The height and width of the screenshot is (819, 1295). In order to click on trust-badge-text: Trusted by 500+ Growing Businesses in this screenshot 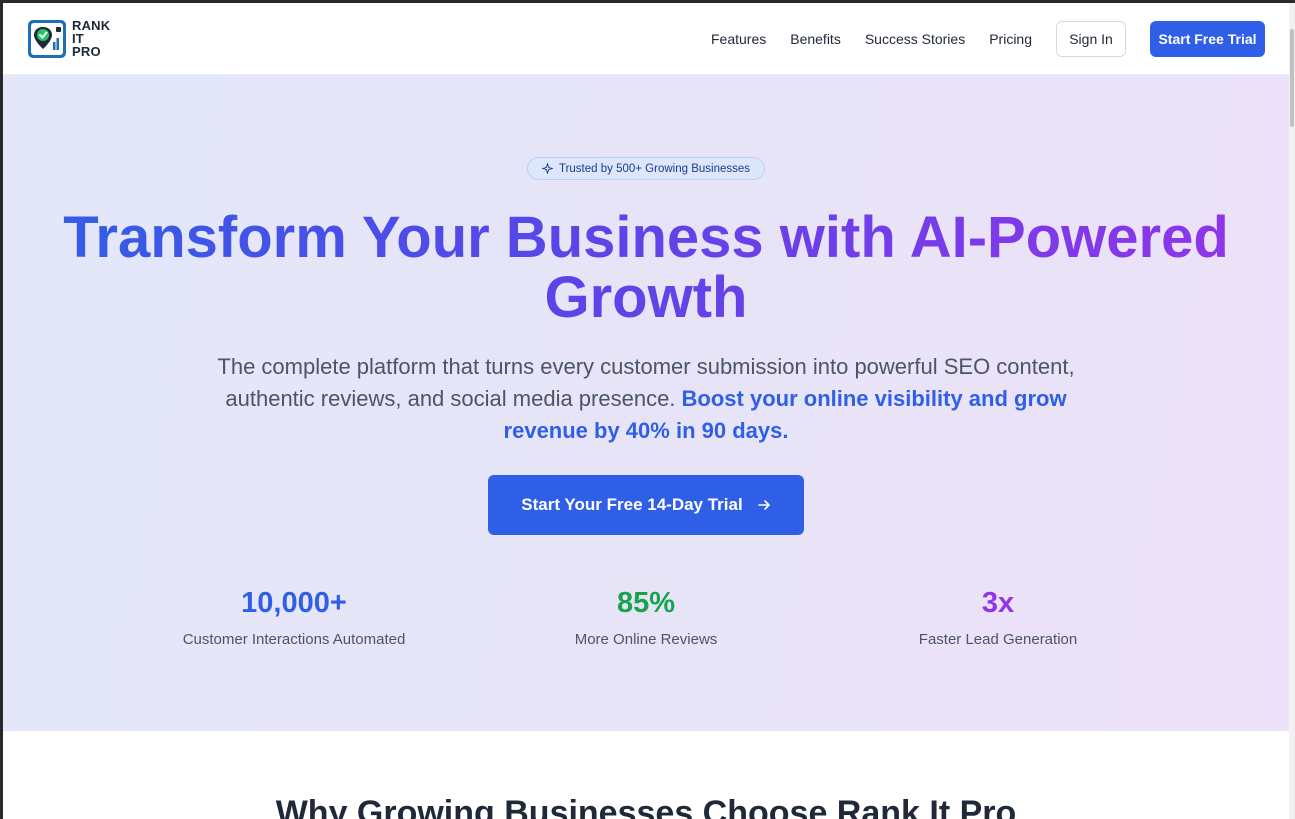, I will do `click(654, 168)`.